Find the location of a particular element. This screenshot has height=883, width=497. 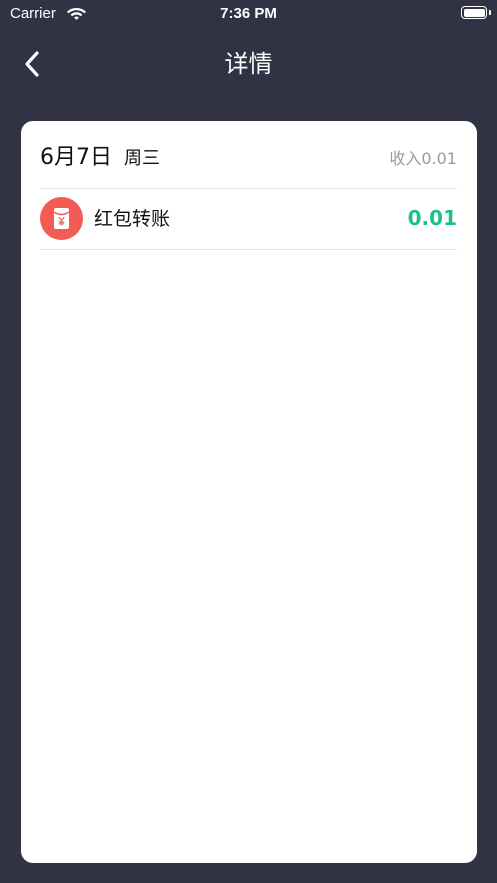

page-title: 详情 is located at coordinates (248, 64).